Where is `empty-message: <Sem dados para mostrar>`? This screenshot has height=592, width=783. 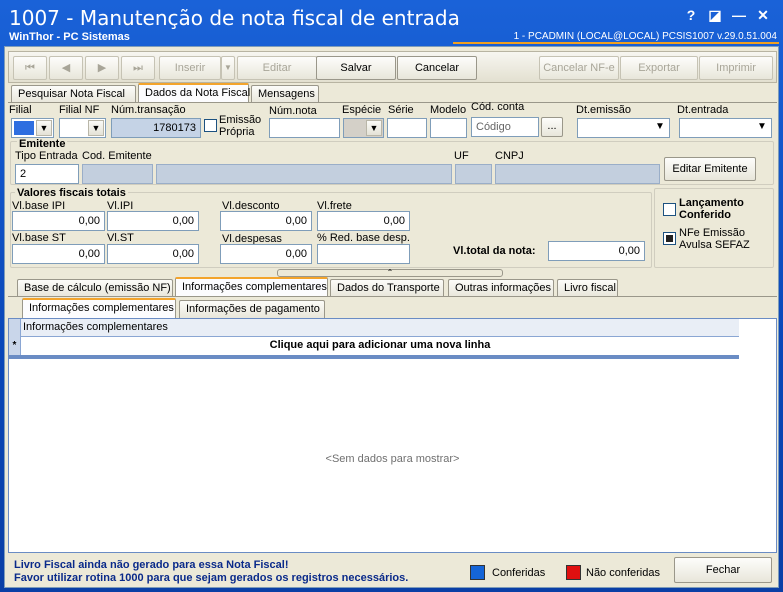 empty-message: <Sem dados para mostrar> is located at coordinates (392, 459).